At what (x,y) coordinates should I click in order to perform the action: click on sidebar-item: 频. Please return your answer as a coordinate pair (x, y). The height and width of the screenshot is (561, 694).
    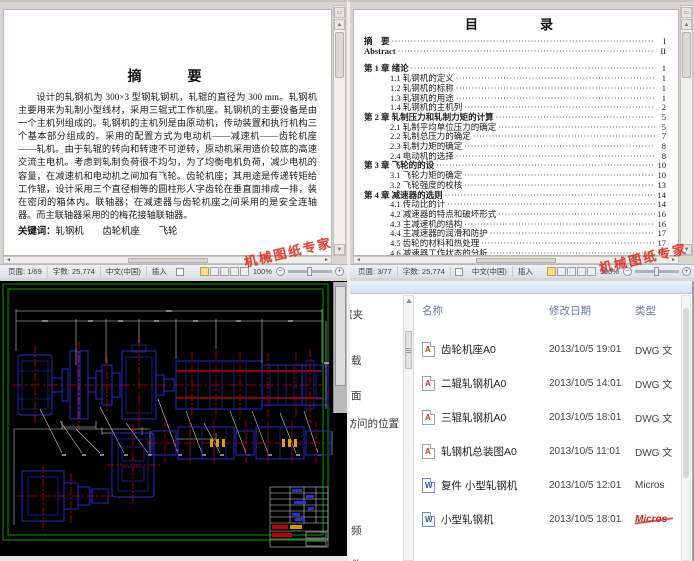
    Looking at the image, I should click on (356, 530).